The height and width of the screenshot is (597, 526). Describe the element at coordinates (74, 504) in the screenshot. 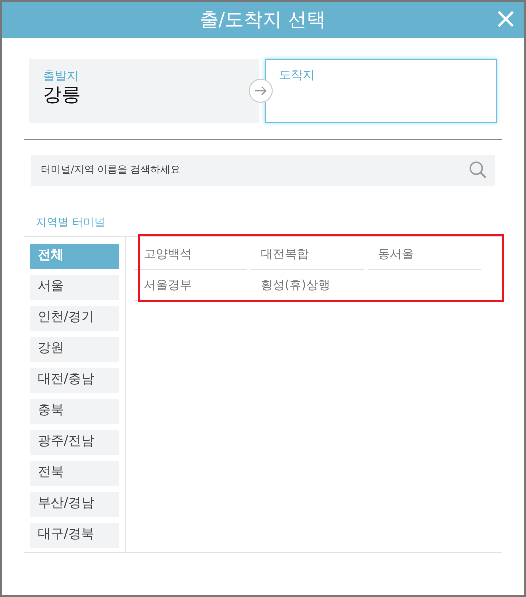

I see `region-tab: 부산/경남` at that location.